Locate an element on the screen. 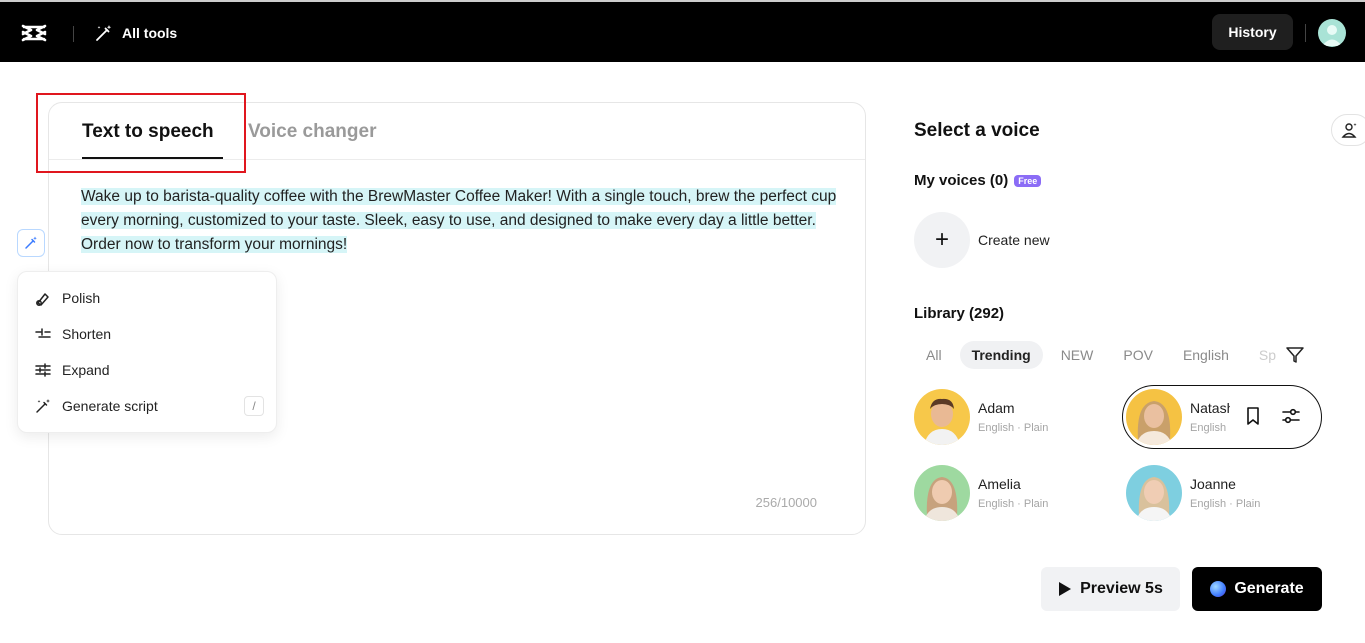  play-icon is located at coordinates (1065, 589).